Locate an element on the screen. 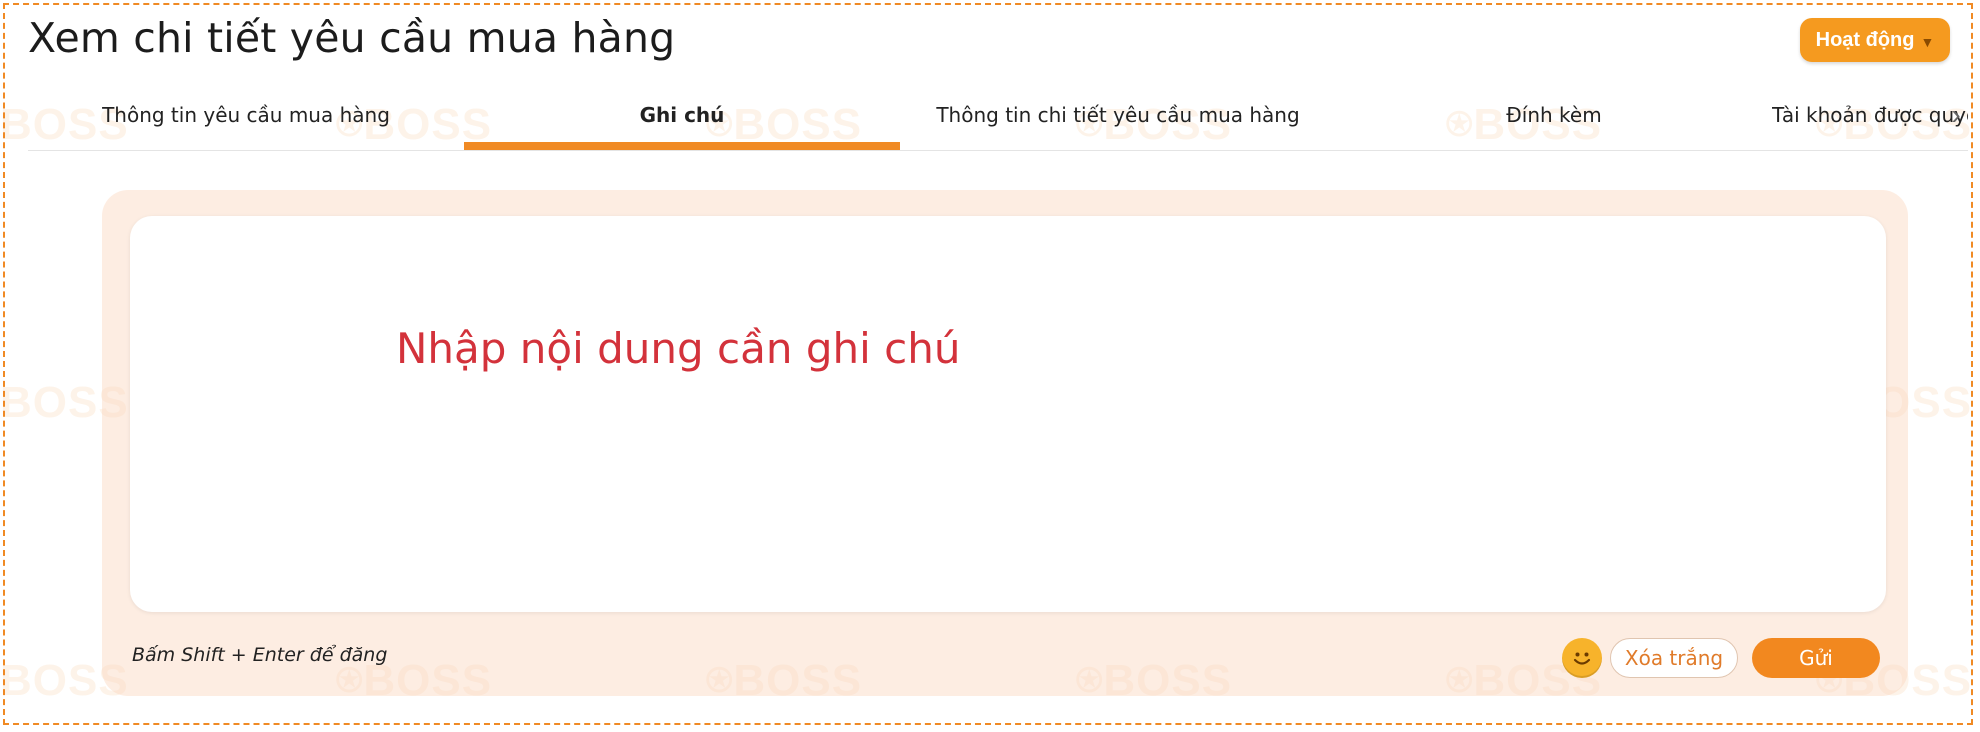  submit-hint: Bấm Shift + Enter để đăng is located at coordinates (260, 655).